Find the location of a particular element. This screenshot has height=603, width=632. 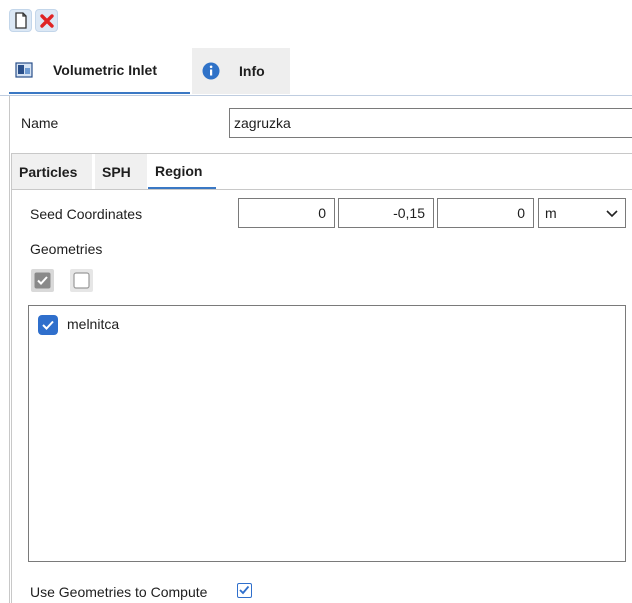

chevron-down-icon is located at coordinates (612, 214).